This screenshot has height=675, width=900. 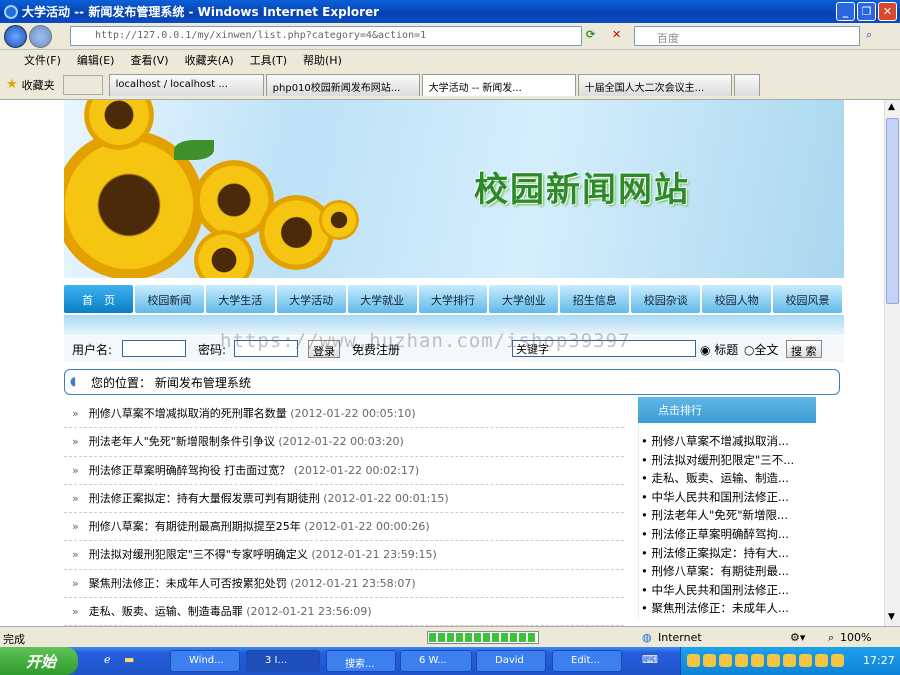 What do you see at coordinates (209, 60) in the screenshot?
I see `menu-favorites: 收藏夹(A)` at bounding box center [209, 60].